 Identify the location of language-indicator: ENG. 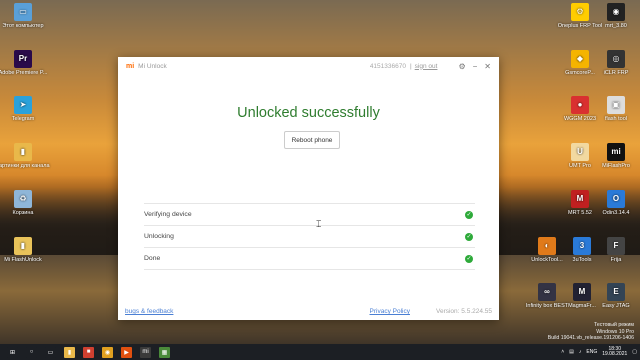
(591, 352).